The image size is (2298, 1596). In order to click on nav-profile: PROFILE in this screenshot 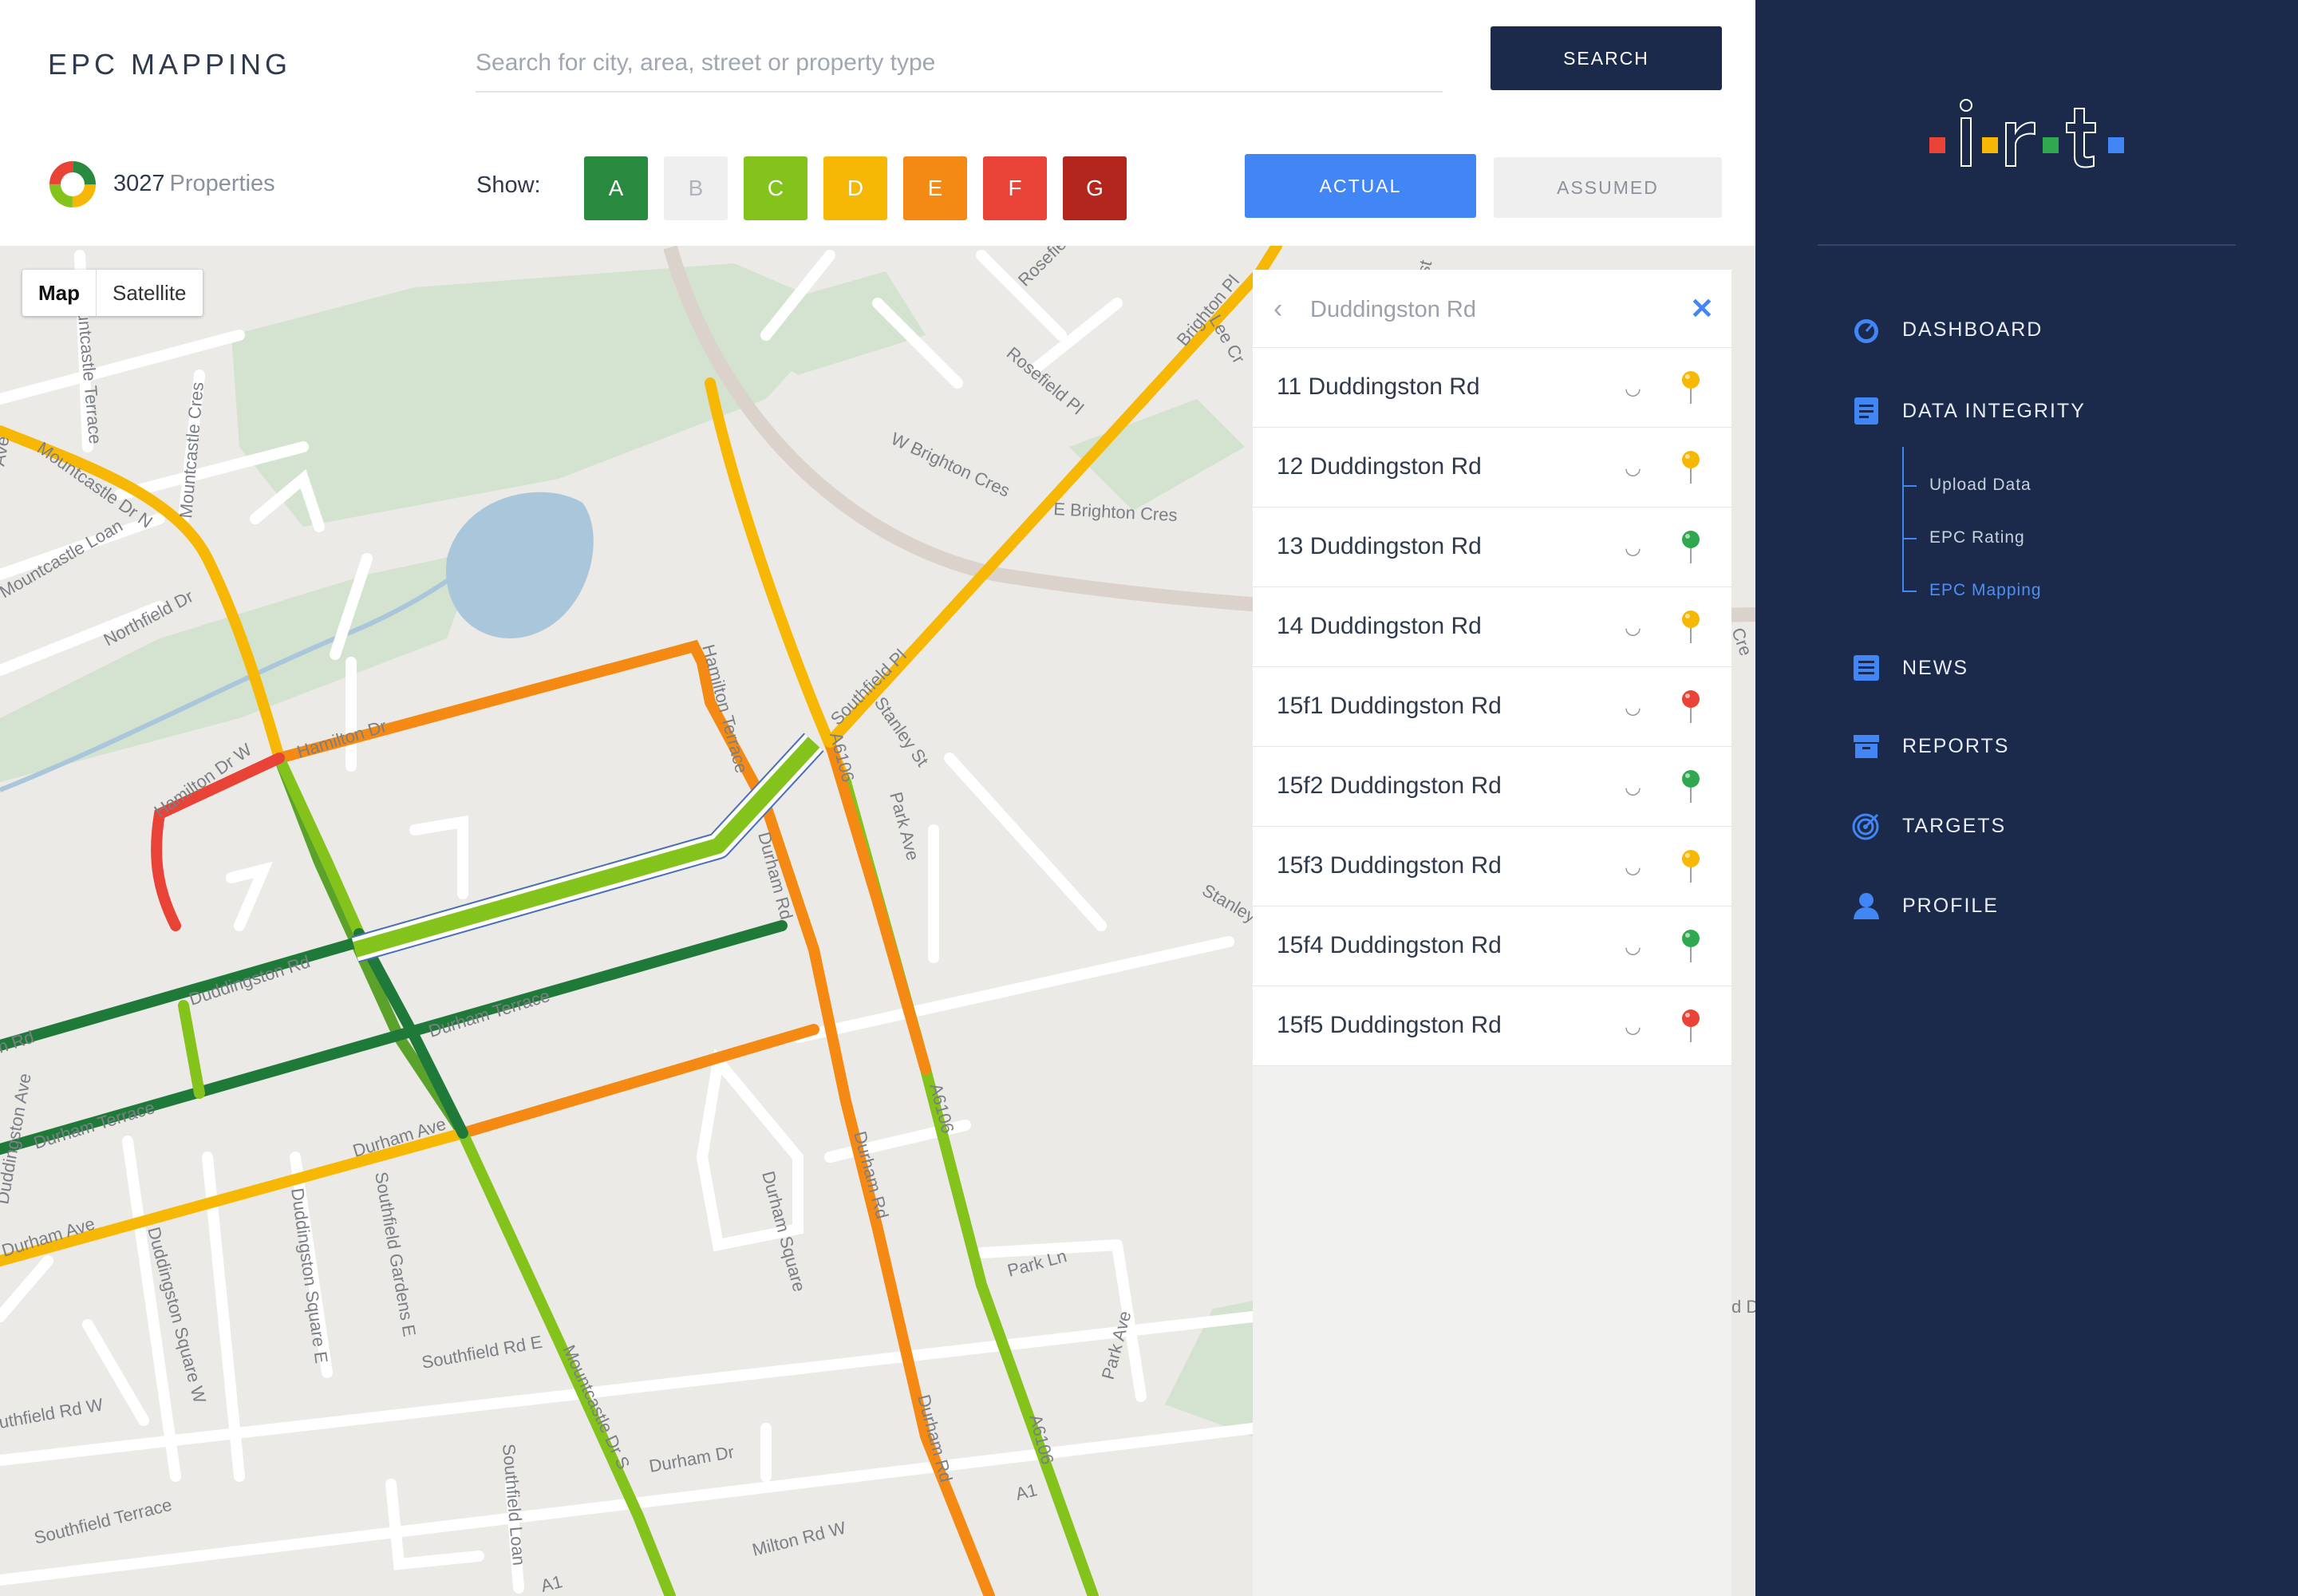, I will do `click(1925, 906)`.